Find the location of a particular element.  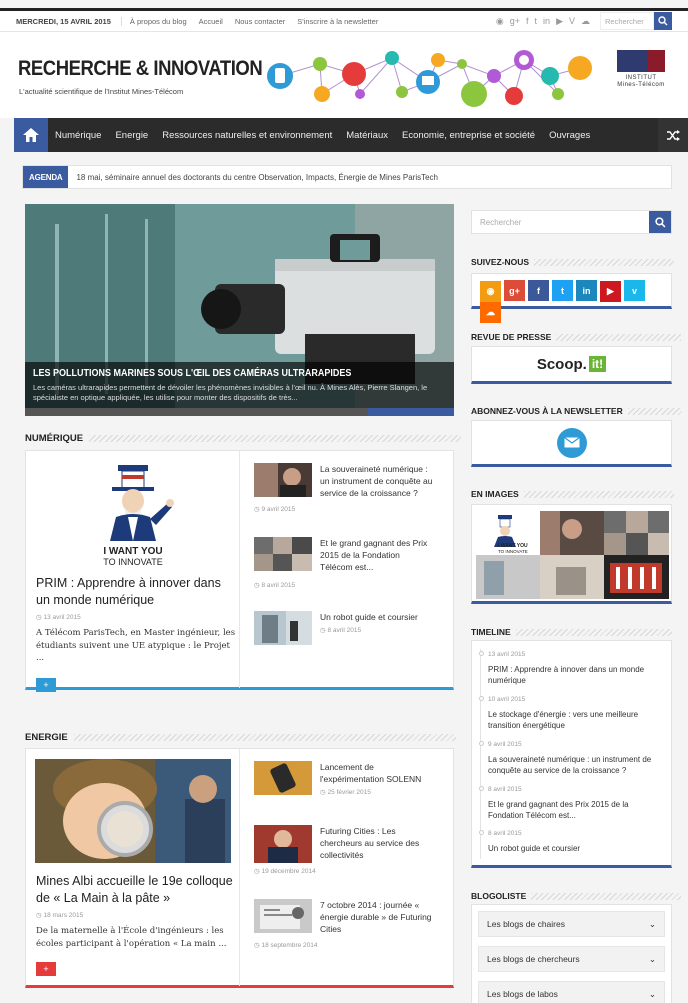

widget-title-follow: SUIVEZ-NOUS is located at coordinates (573, 262).